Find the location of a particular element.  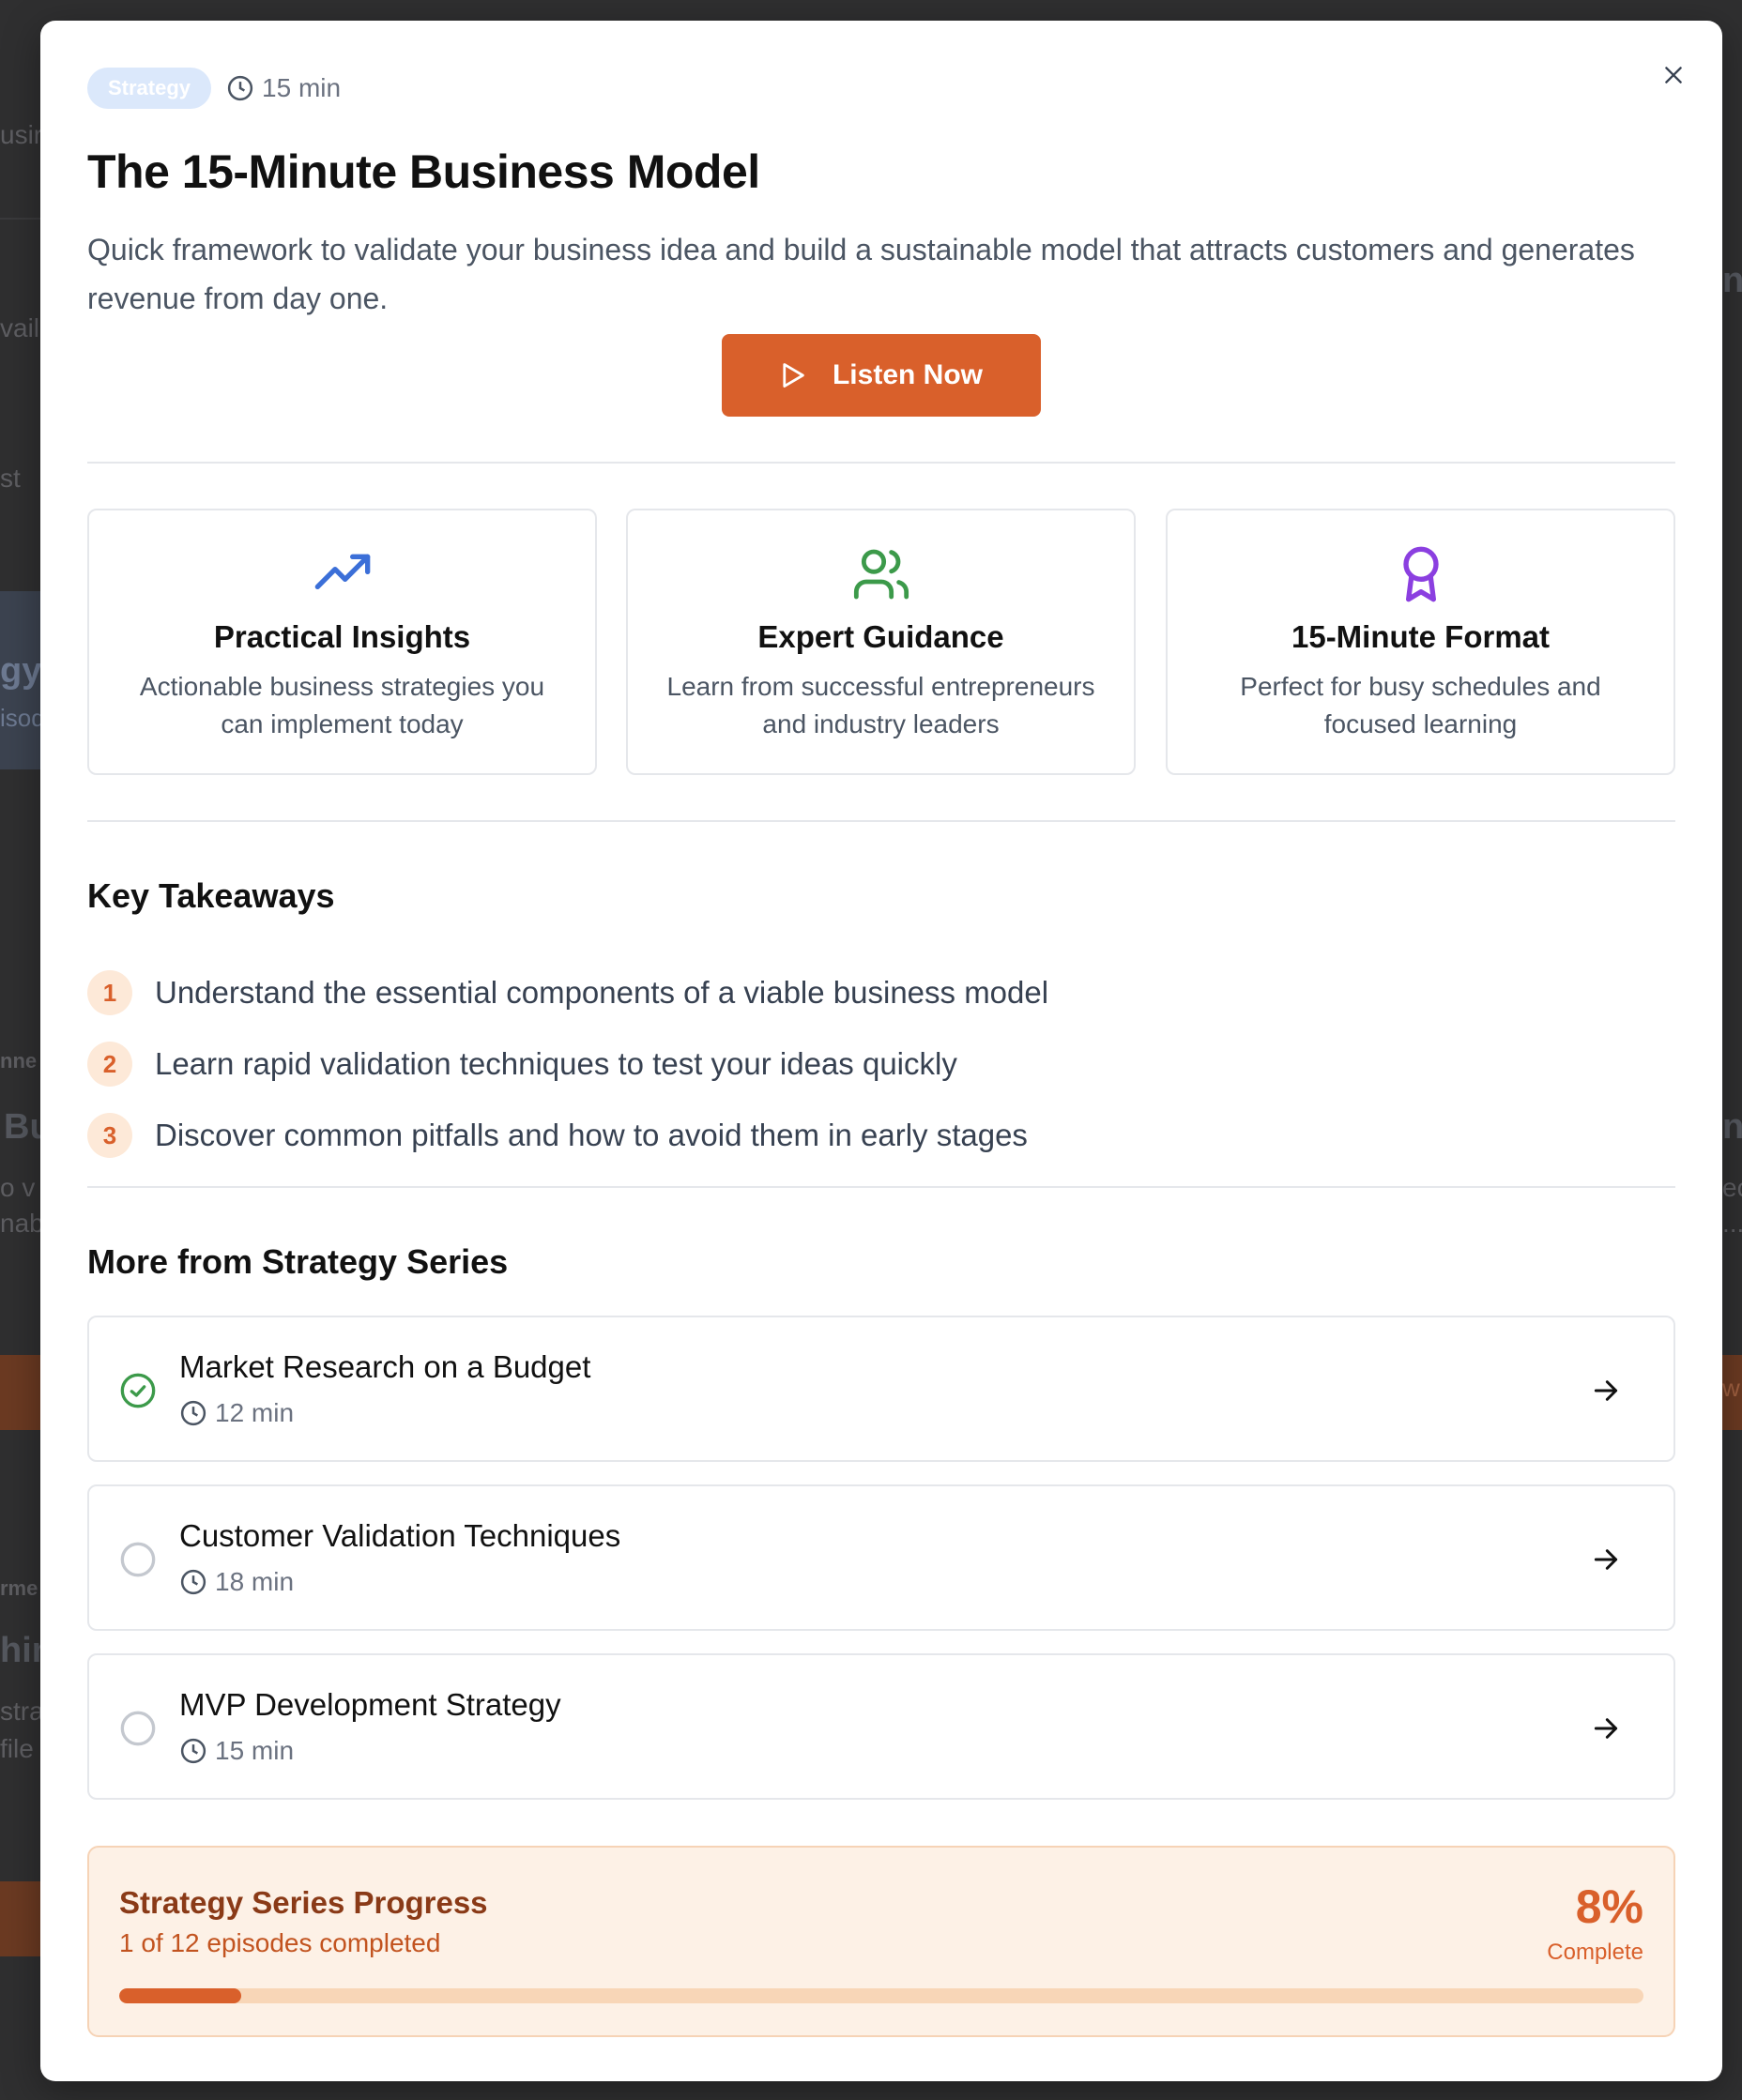

feature-title: 15-Minute Format is located at coordinates (1421, 636).